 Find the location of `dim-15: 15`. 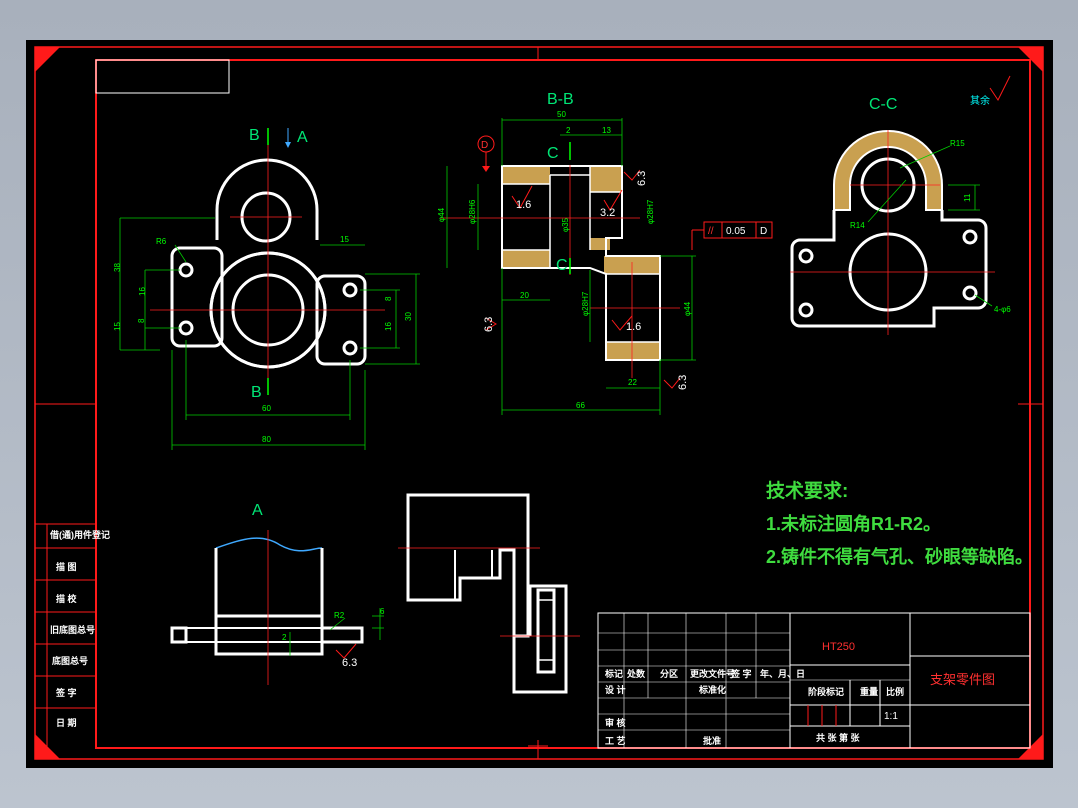

dim-15: 15 is located at coordinates (117, 326).